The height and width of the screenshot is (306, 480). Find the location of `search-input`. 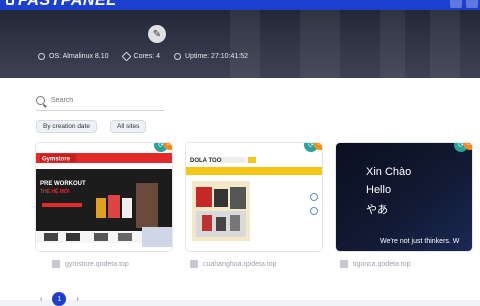

search-input is located at coordinates (101, 100).